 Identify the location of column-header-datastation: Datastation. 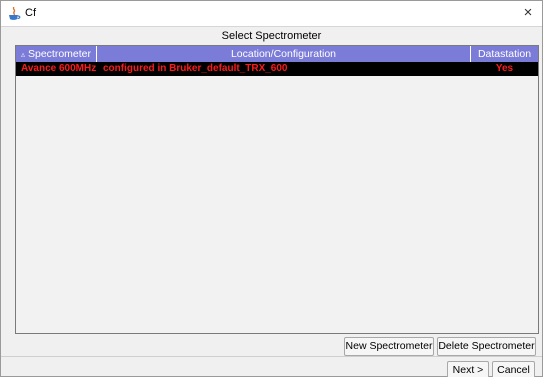
(504, 54).